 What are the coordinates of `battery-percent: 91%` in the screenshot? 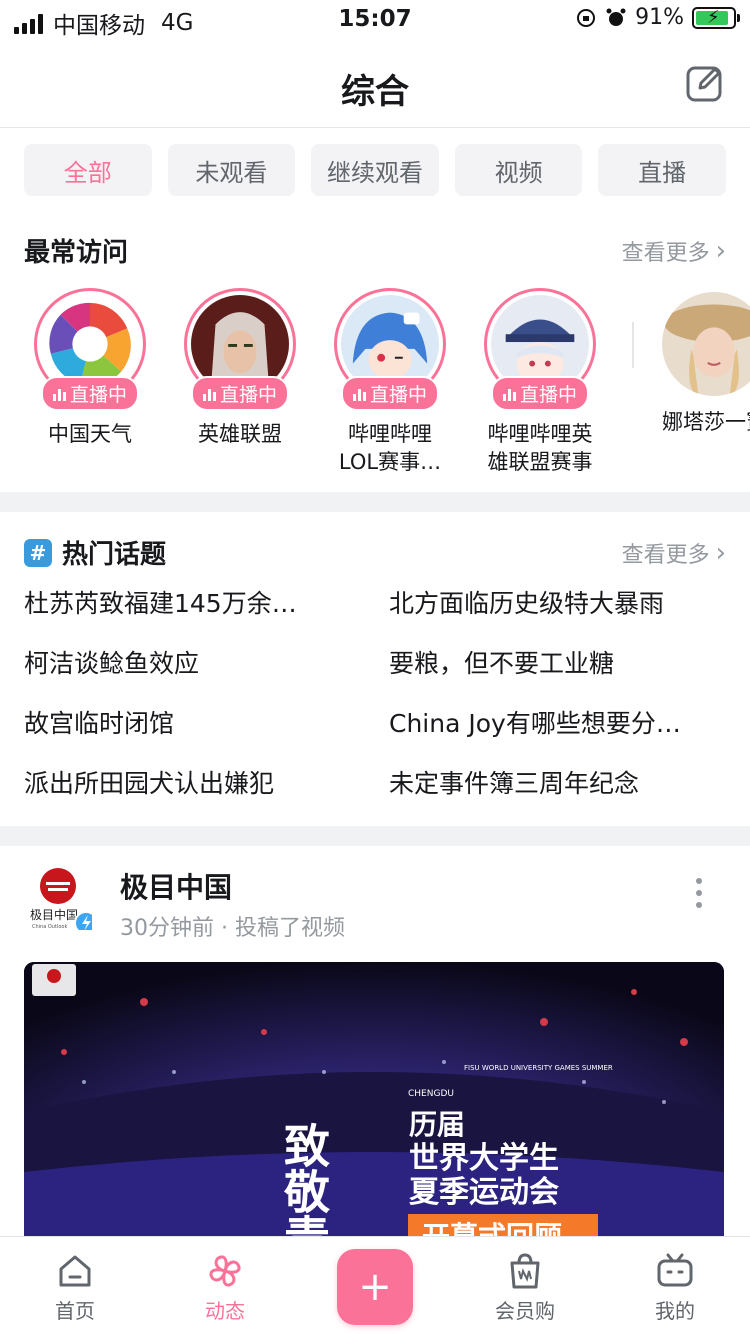 It's located at (659, 17).